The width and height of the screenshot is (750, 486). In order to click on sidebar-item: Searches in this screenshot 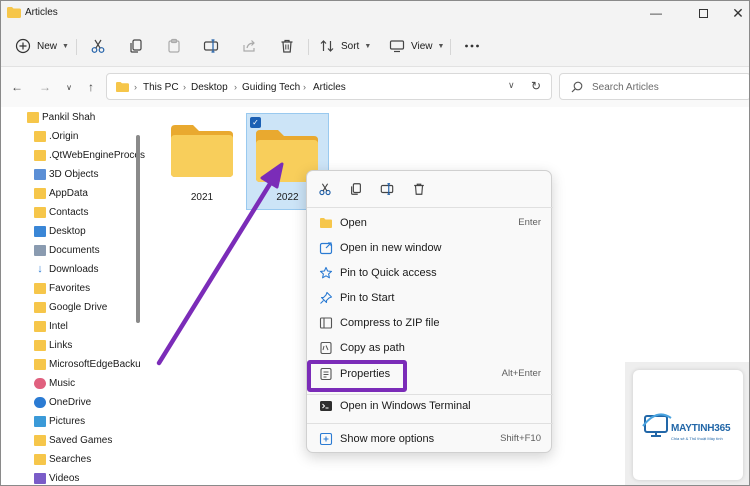, I will do `click(74, 459)`.